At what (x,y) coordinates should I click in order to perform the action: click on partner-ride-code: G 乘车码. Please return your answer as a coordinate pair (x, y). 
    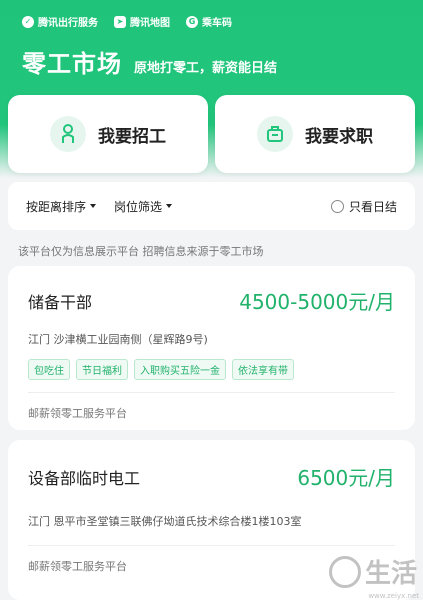
    Looking at the image, I should click on (209, 21).